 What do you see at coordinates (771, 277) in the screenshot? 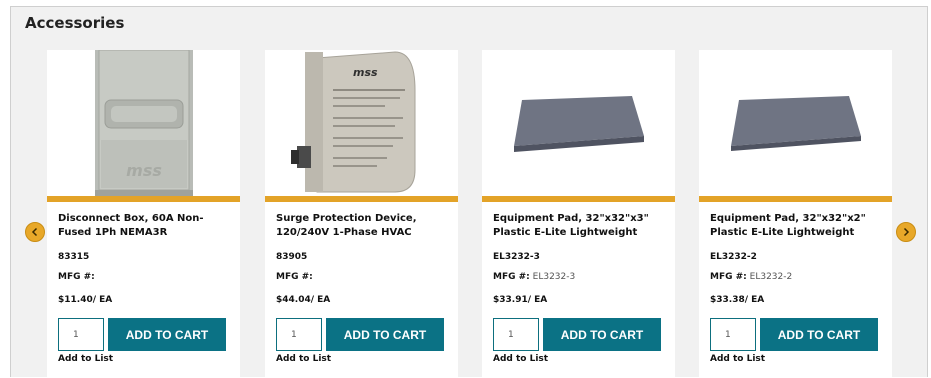
I see `mfg-value: EL3232-2` at bounding box center [771, 277].